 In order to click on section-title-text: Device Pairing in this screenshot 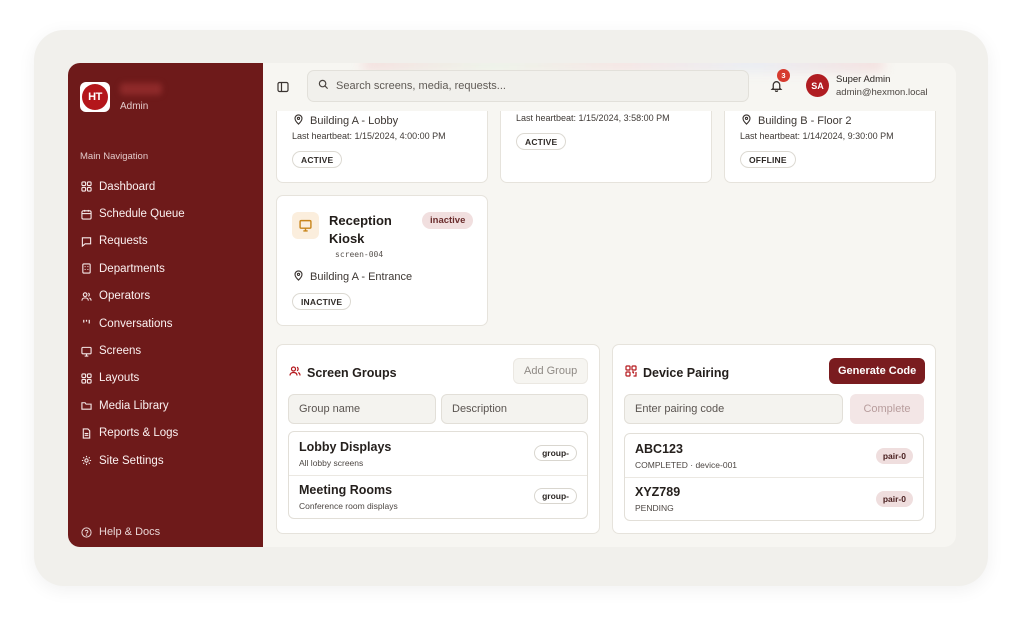, I will do `click(686, 372)`.